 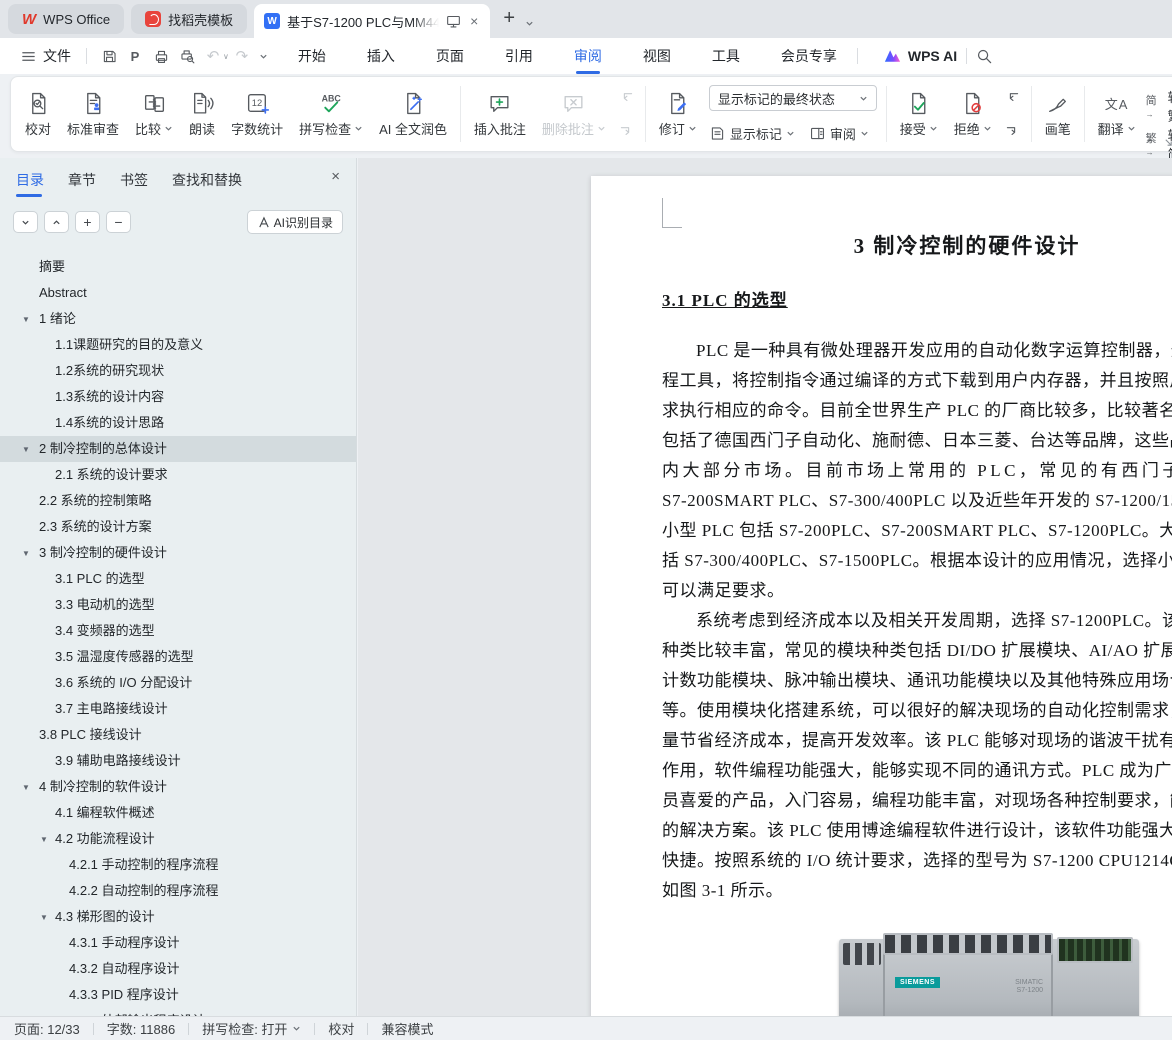 I want to click on outline-item: 2.1 系统的设计要求, so click(x=178, y=475).